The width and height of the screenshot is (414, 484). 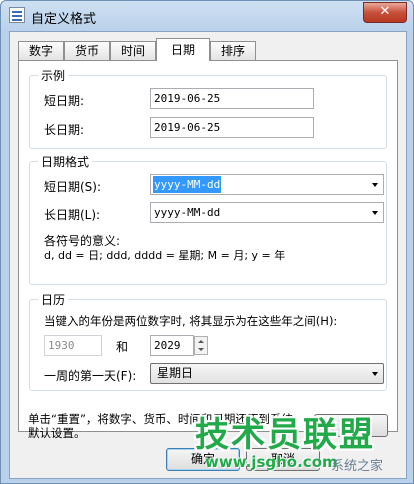 I want to click on long-date-format-value: yyyy-MM-dd, so click(x=187, y=212).